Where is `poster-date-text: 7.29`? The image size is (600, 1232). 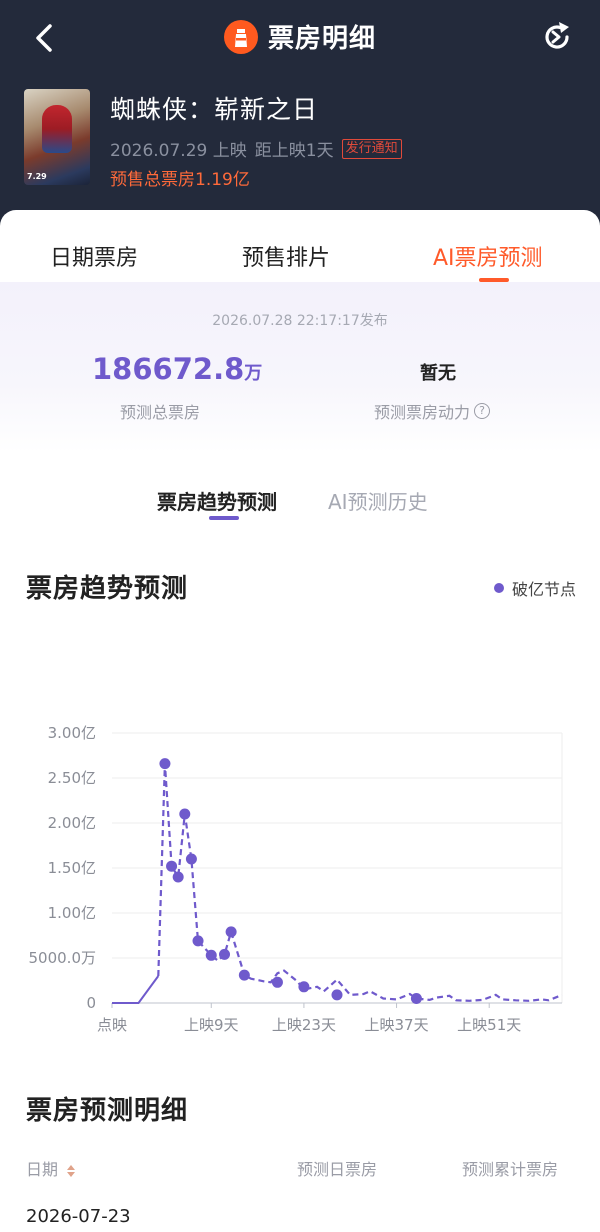
poster-date-text: 7.29 is located at coordinates (37, 176).